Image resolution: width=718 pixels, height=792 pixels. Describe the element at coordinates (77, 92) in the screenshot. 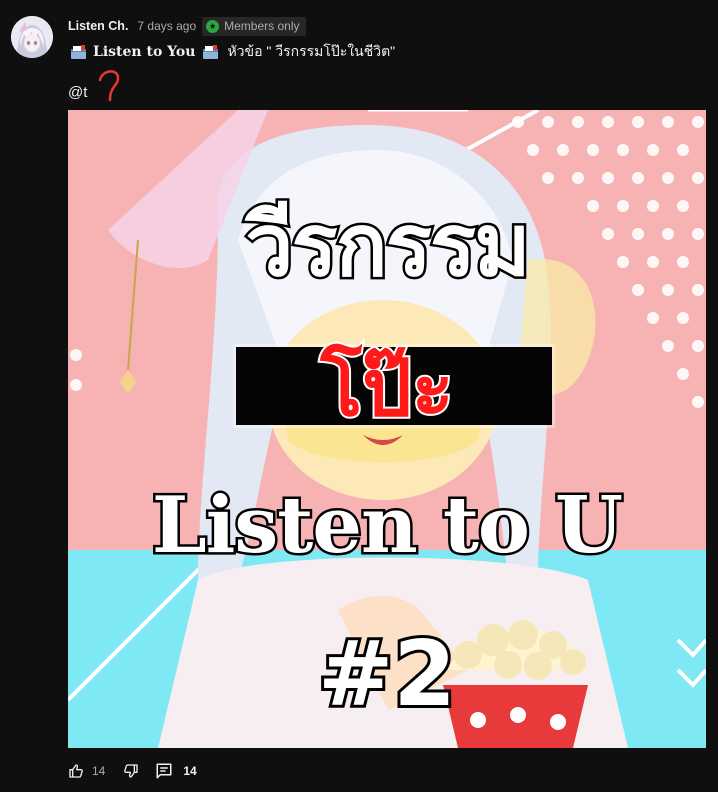

I see `post-mention: @t` at that location.